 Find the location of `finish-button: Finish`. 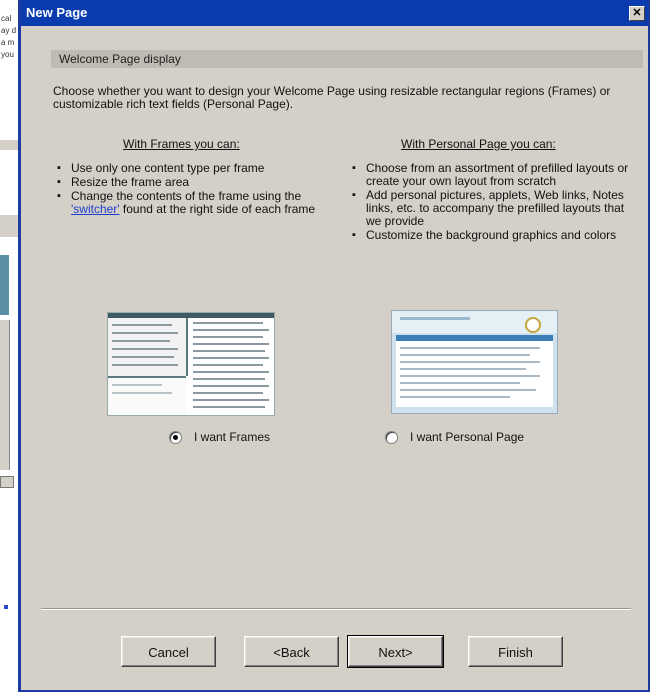

finish-button: Finish is located at coordinates (515, 651).